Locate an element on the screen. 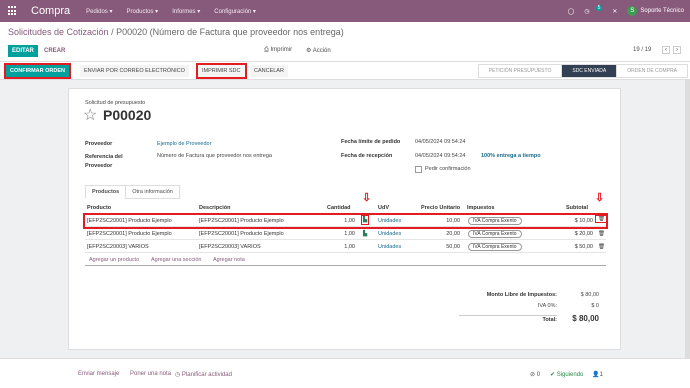 The image size is (690, 388). tab-products: Productos is located at coordinates (106, 192).